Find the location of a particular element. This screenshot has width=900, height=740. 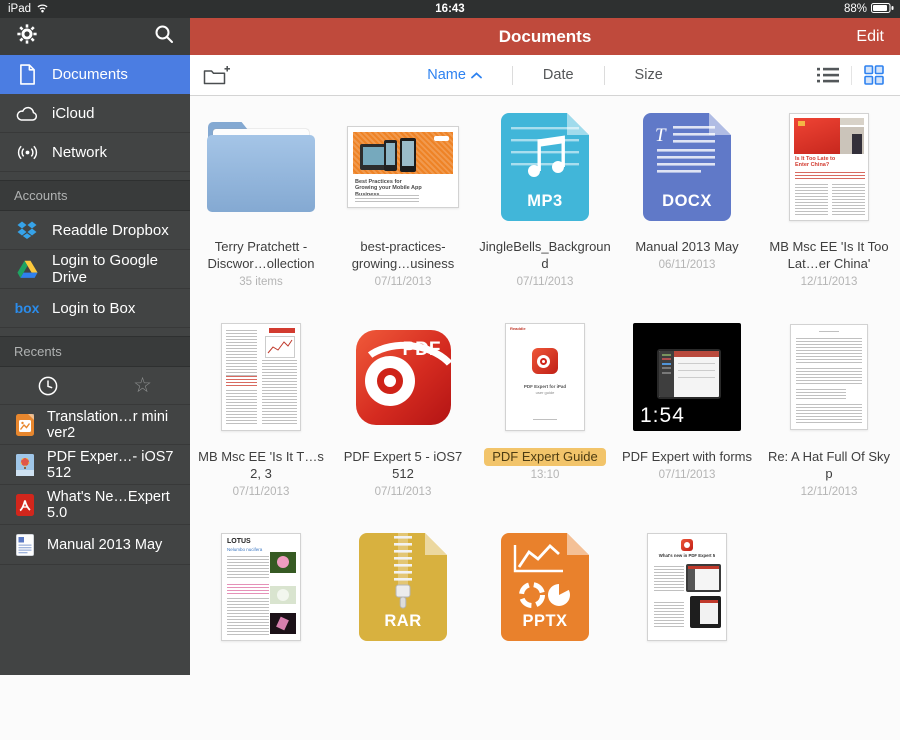

selected-file-pill: PDF Expert Guide is located at coordinates (545, 457).